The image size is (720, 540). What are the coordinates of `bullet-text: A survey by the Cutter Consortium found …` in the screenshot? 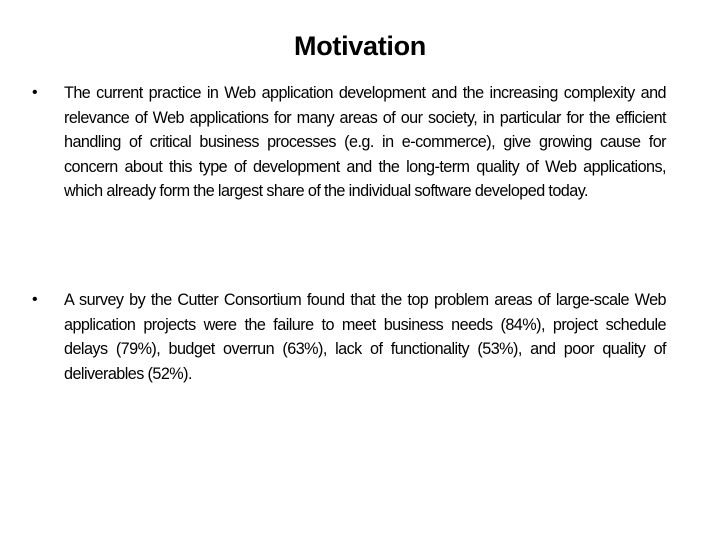 It's located at (365, 337).